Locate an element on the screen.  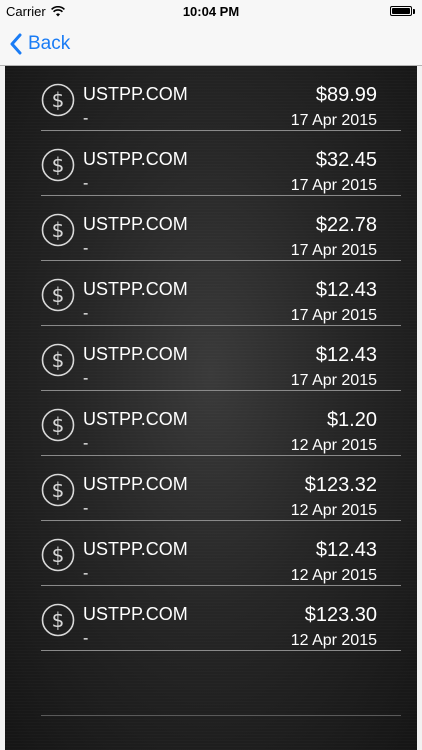
right-edge is located at coordinates (419, 408).